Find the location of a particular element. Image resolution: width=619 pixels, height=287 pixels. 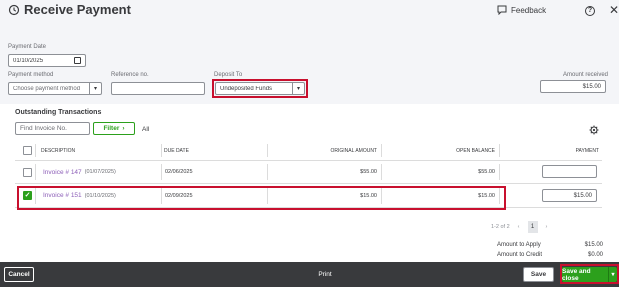

pagination: 1-2 of 2 ‹ 1 › is located at coordinates (519, 227).